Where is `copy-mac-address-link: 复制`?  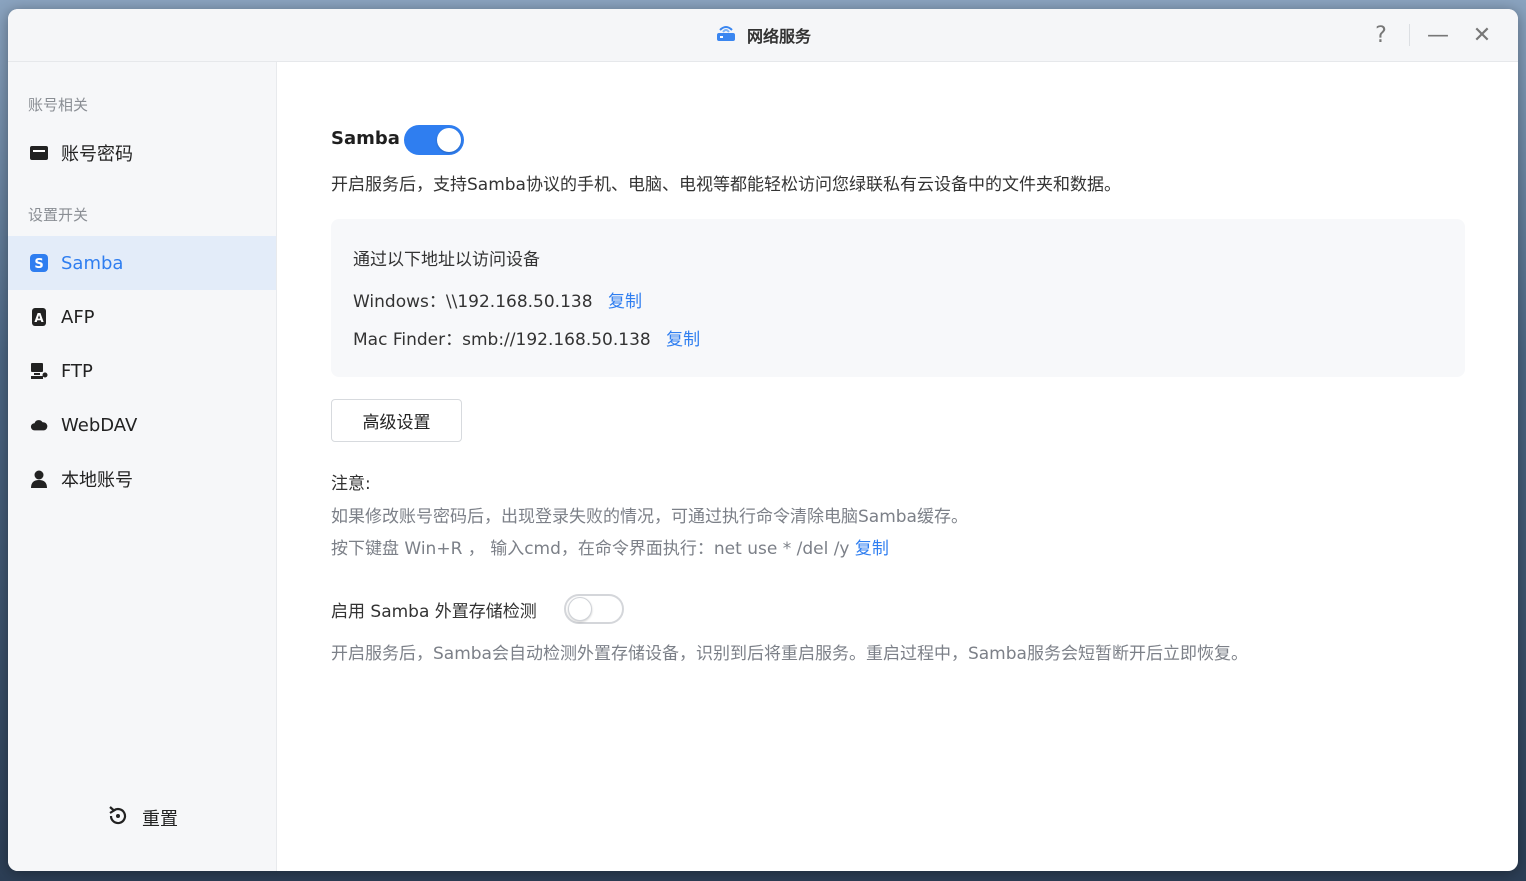
copy-mac-address-link: 复制 is located at coordinates (683, 340).